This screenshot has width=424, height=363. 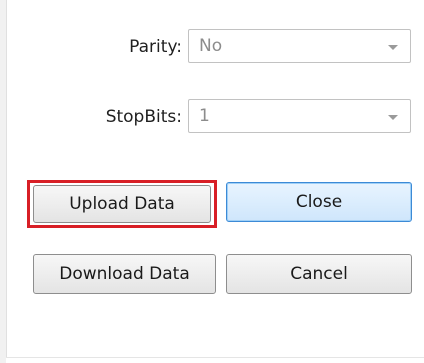 What do you see at coordinates (204, 116) in the screenshot?
I see `stopbits-value: 1` at bounding box center [204, 116].